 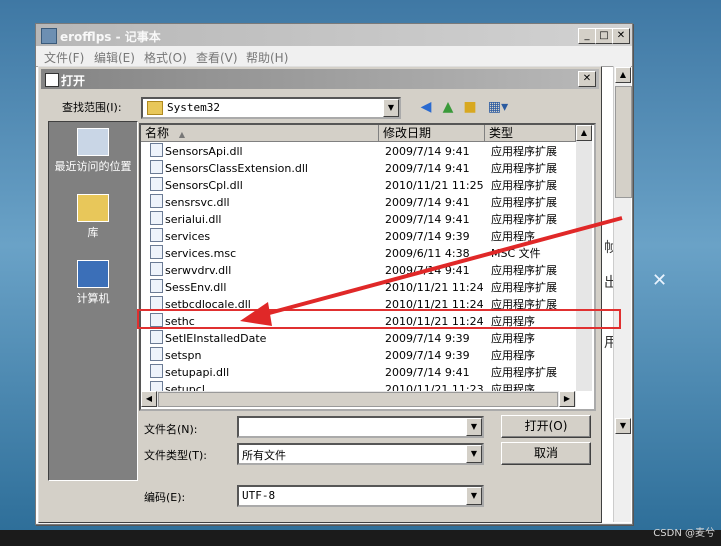 I want to click on red-arrow, so click(x=431, y=271).